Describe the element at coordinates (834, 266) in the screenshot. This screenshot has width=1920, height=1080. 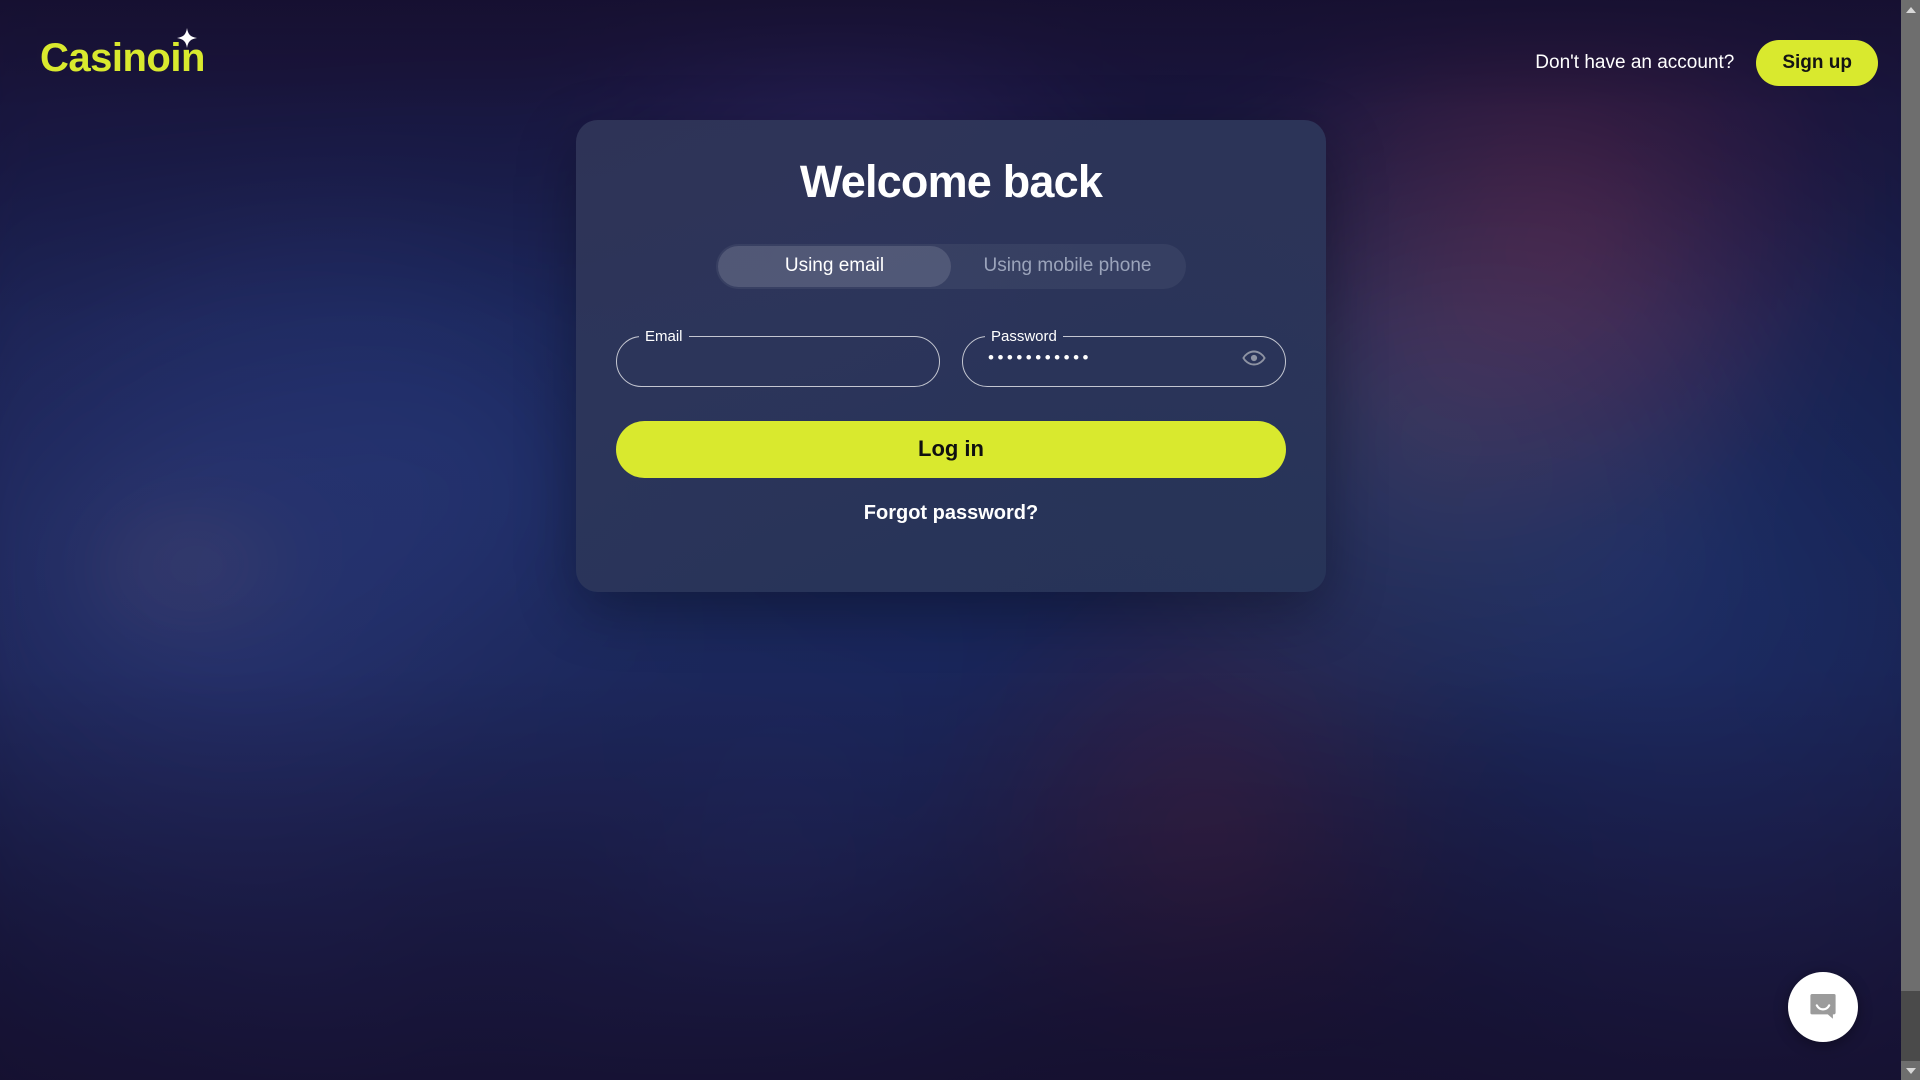
I see `tab-using-email: Using email` at that location.